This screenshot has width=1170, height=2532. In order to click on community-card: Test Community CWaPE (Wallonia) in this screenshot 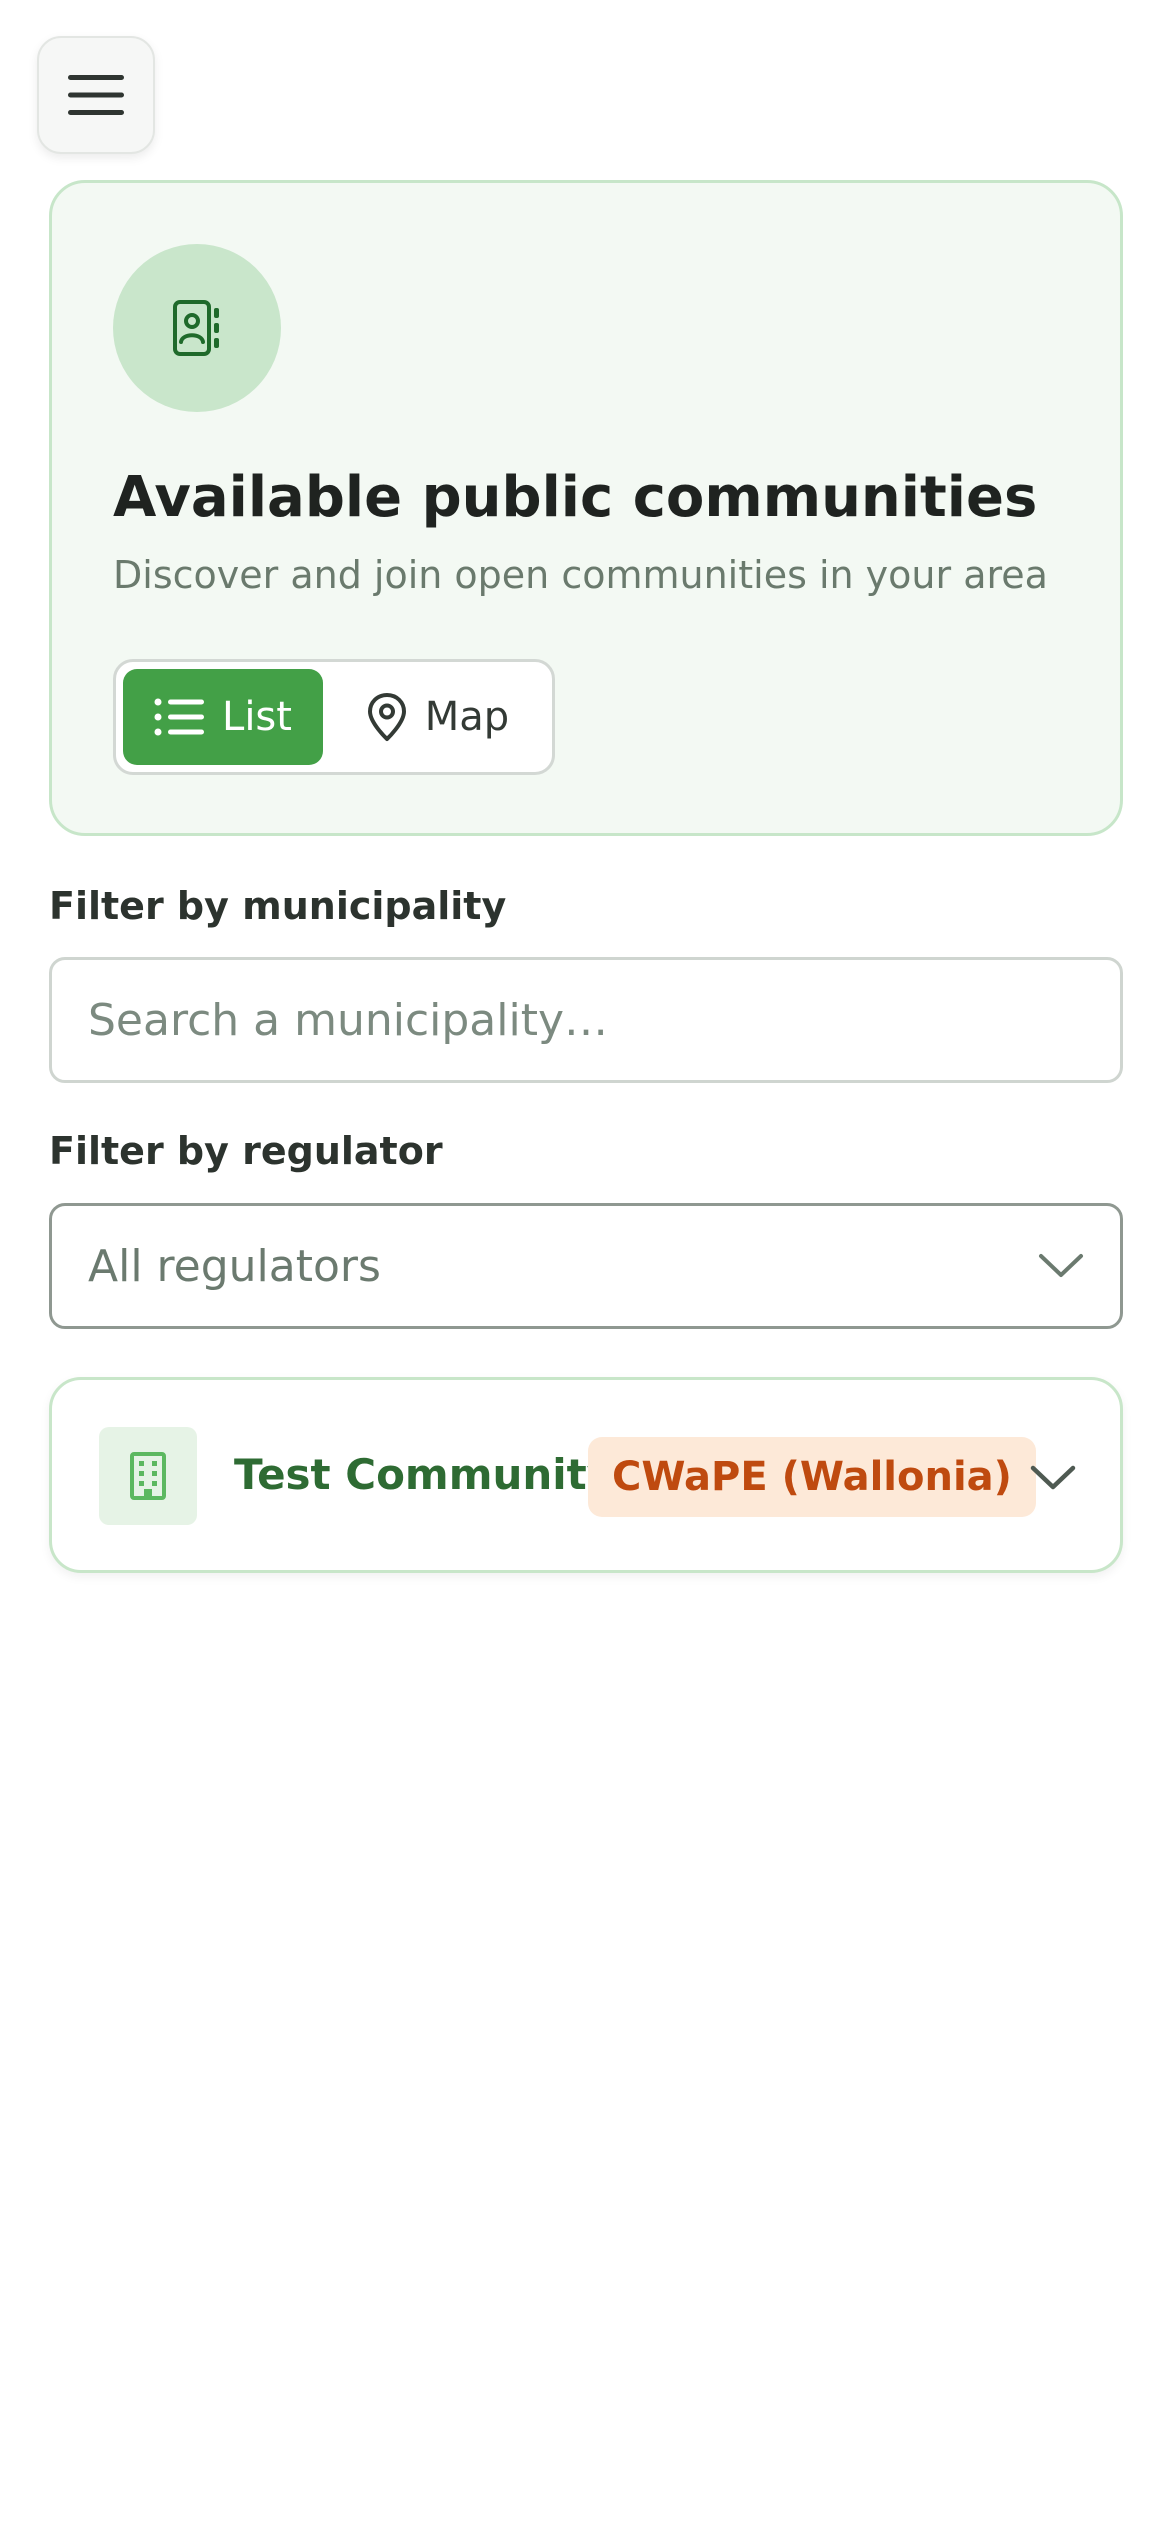, I will do `click(586, 1475)`.